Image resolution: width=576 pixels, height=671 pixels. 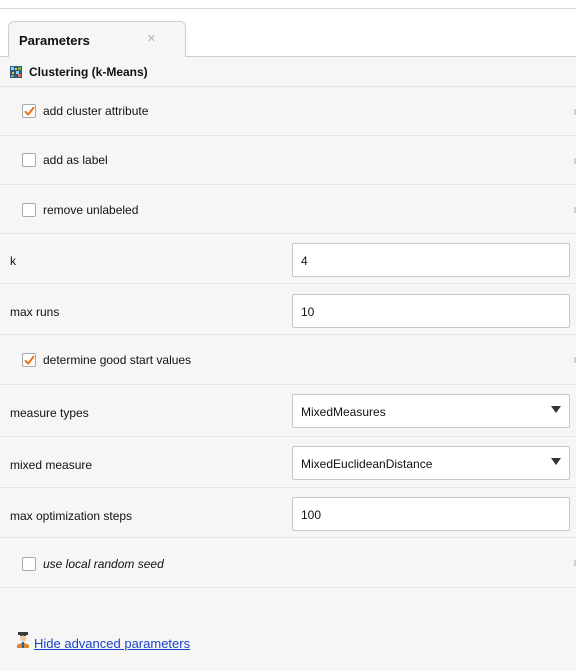 I want to click on k-input: 4, so click(x=431, y=260).